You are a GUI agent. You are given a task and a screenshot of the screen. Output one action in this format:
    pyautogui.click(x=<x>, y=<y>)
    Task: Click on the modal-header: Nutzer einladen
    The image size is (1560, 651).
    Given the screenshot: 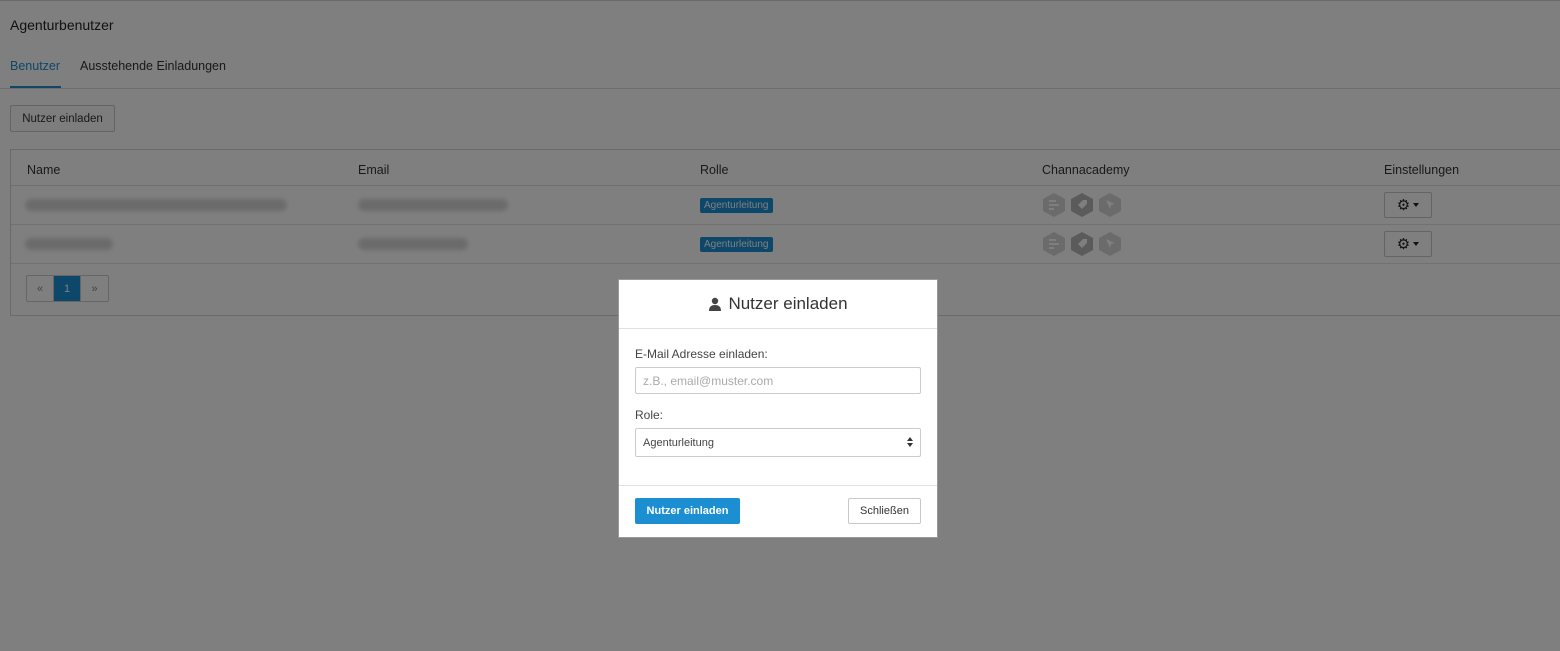 What is the action you would take?
    pyautogui.click(x=778, y=304)
    